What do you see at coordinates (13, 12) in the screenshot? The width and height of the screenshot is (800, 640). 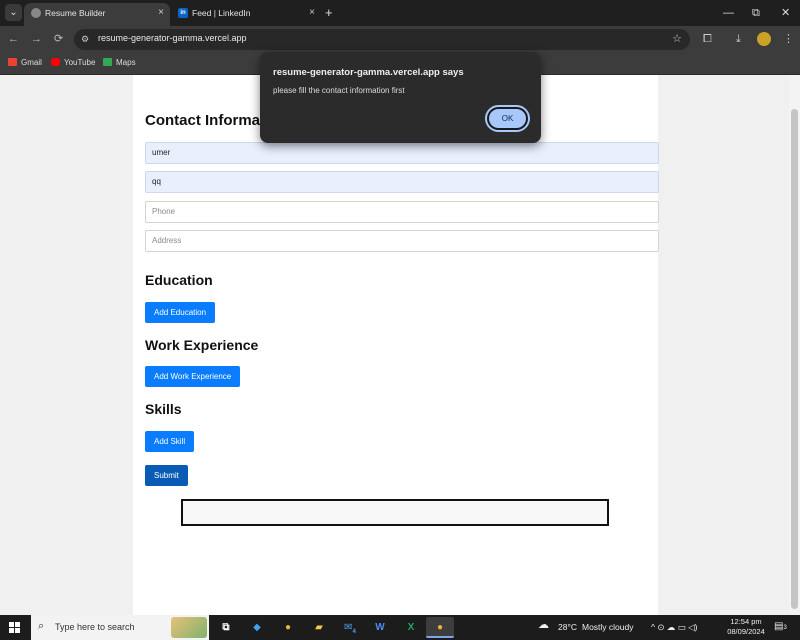 I see `tab-search-button: ⌄` at bounding box center [13, 12].